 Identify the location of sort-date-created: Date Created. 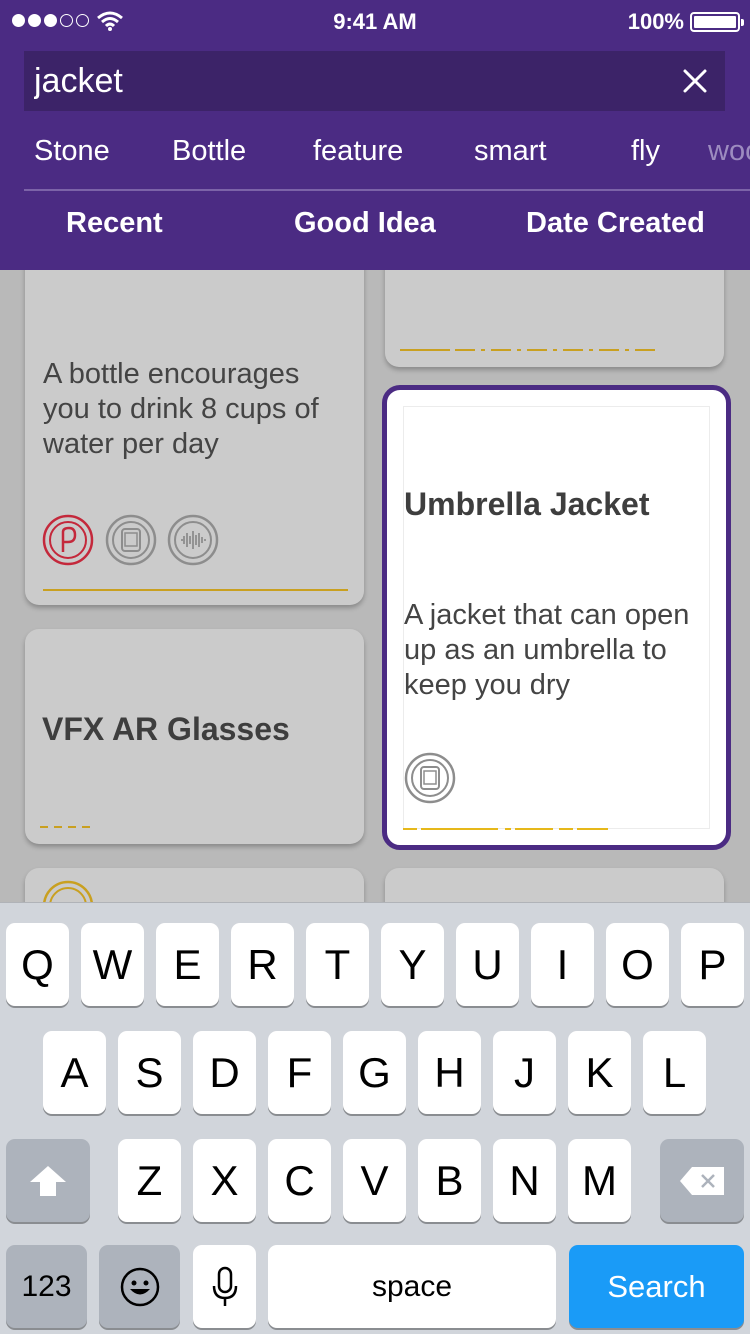
(615, 223).